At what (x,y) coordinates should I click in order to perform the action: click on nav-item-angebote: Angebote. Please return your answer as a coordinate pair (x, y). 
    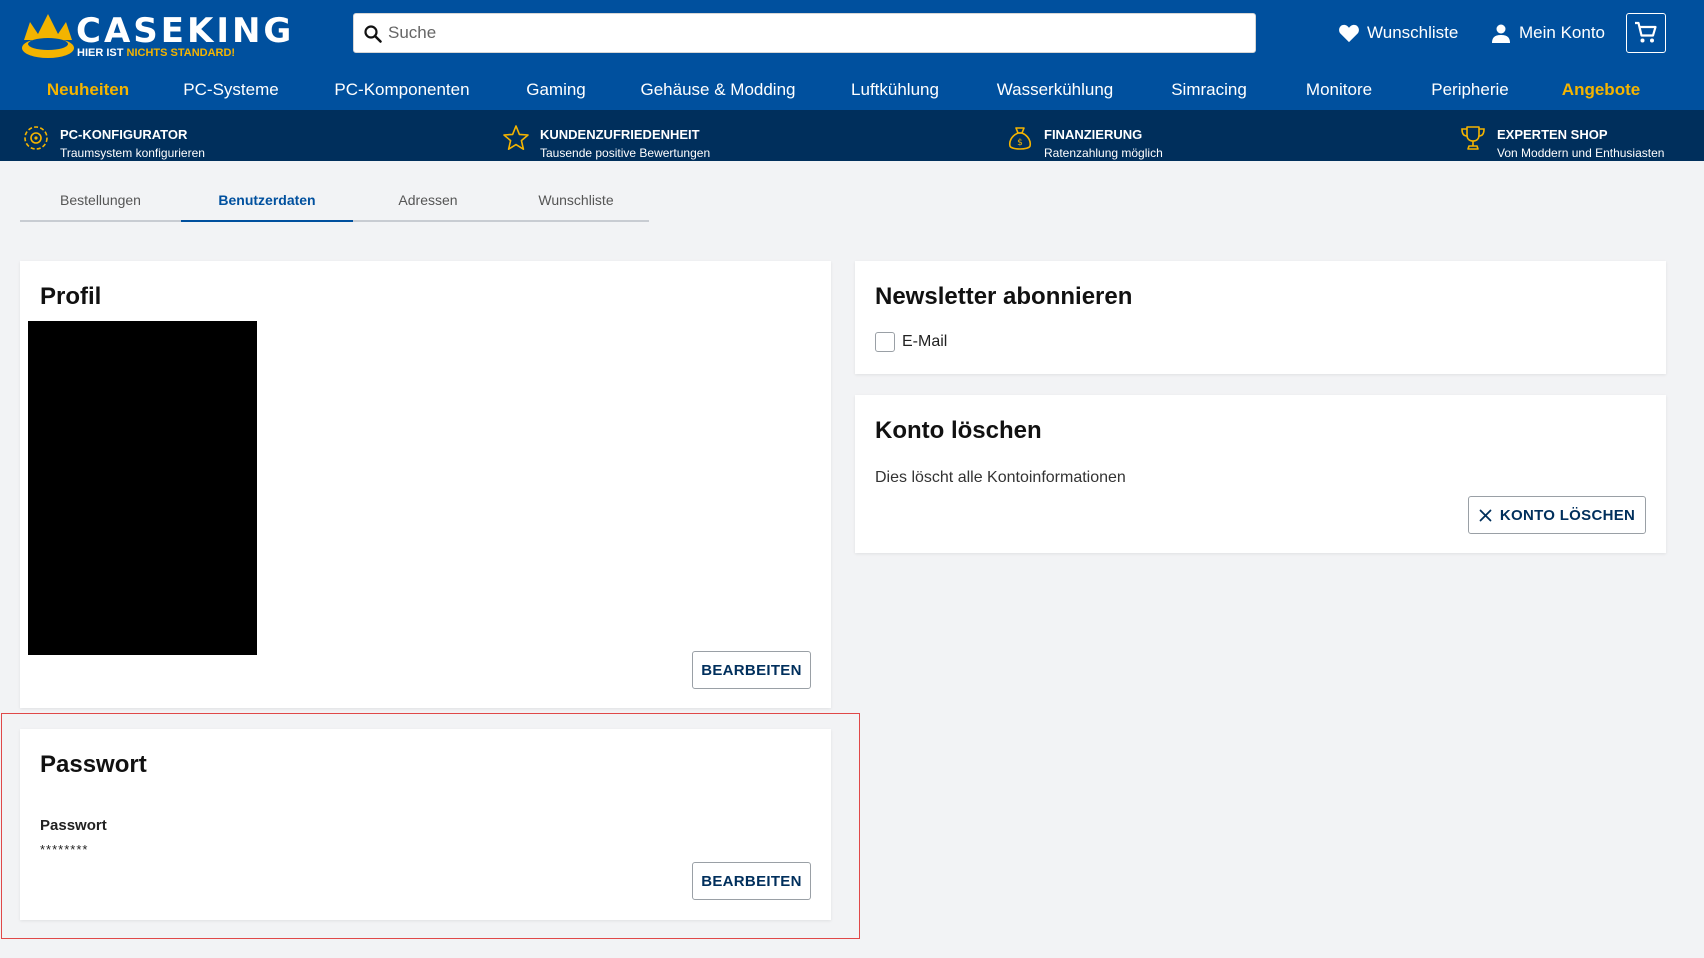
    Looking at the image, I should click on (1601, 90).